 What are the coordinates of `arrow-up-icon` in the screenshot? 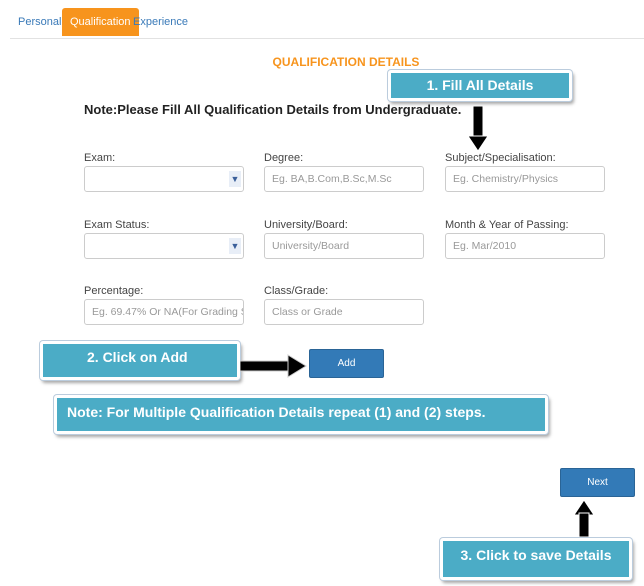 It's located at (584, 519).